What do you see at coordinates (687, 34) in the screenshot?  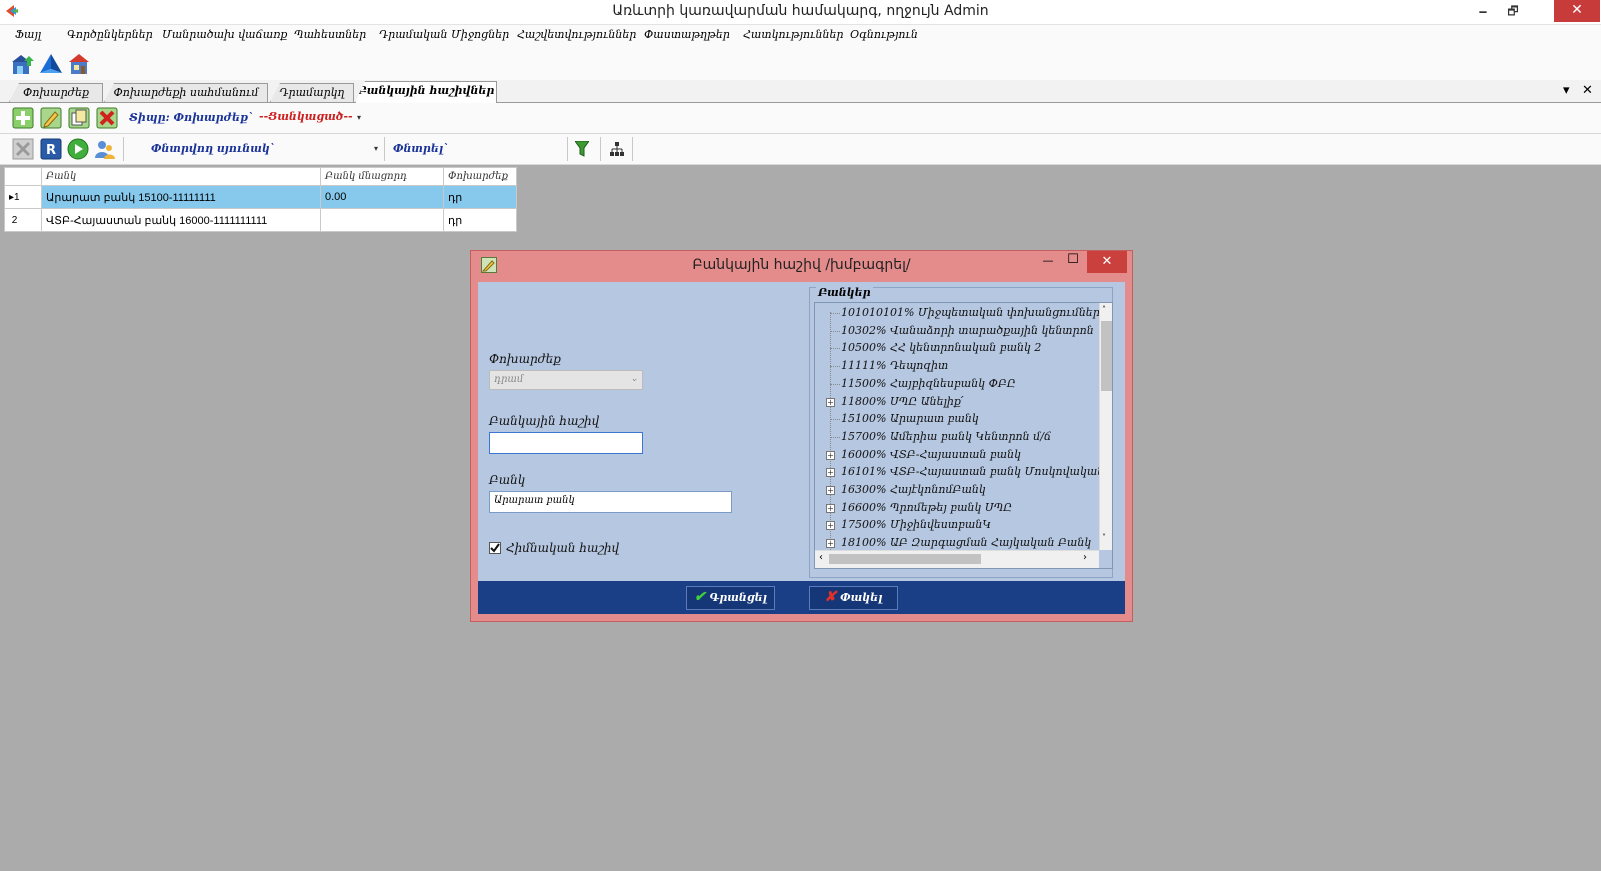 I see `menu-documents: Փաստաթղթեր` at bounding box center [687, 34].